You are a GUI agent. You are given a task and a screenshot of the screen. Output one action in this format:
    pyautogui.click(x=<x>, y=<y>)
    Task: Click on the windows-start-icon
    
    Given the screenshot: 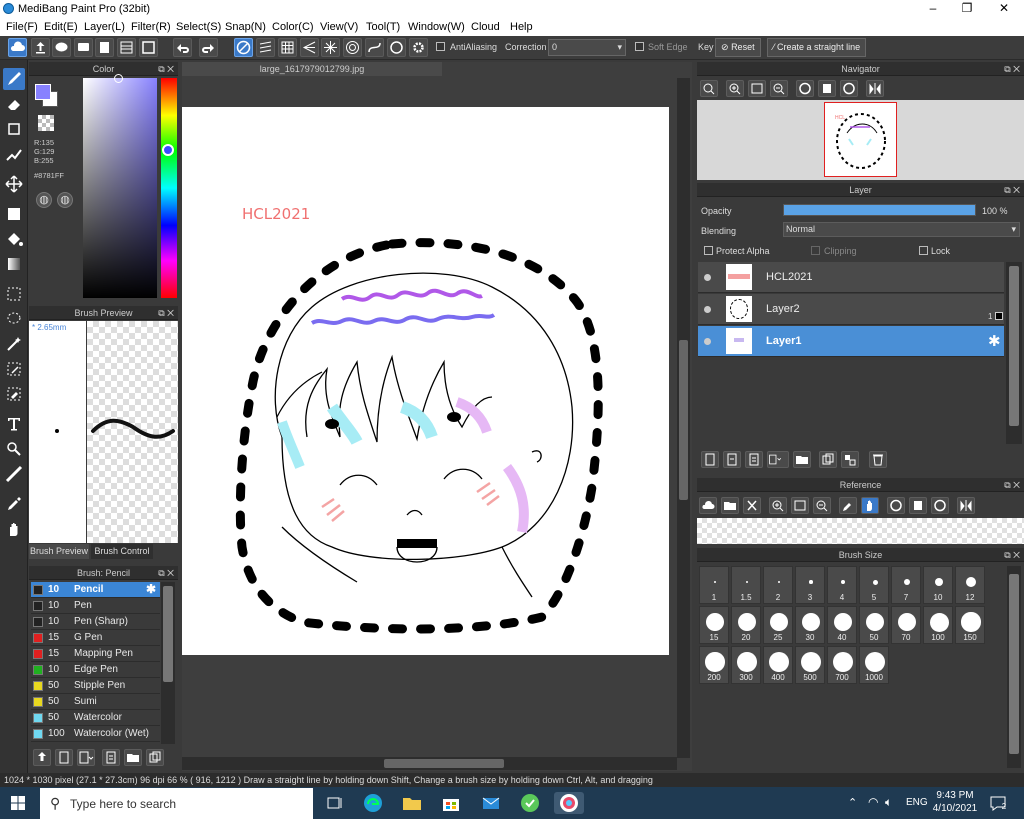 What is the action you would take?
    pyautogui.click(x=18, y=803)
    